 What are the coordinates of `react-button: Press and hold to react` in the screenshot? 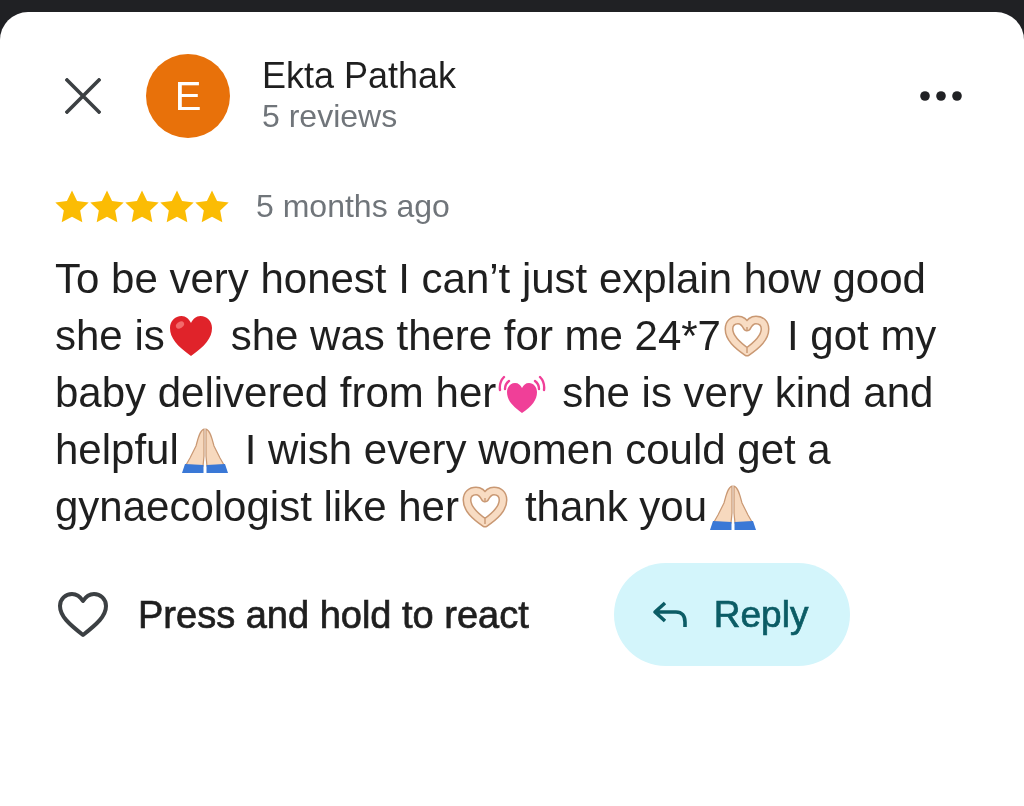 It's located at (292, 614).